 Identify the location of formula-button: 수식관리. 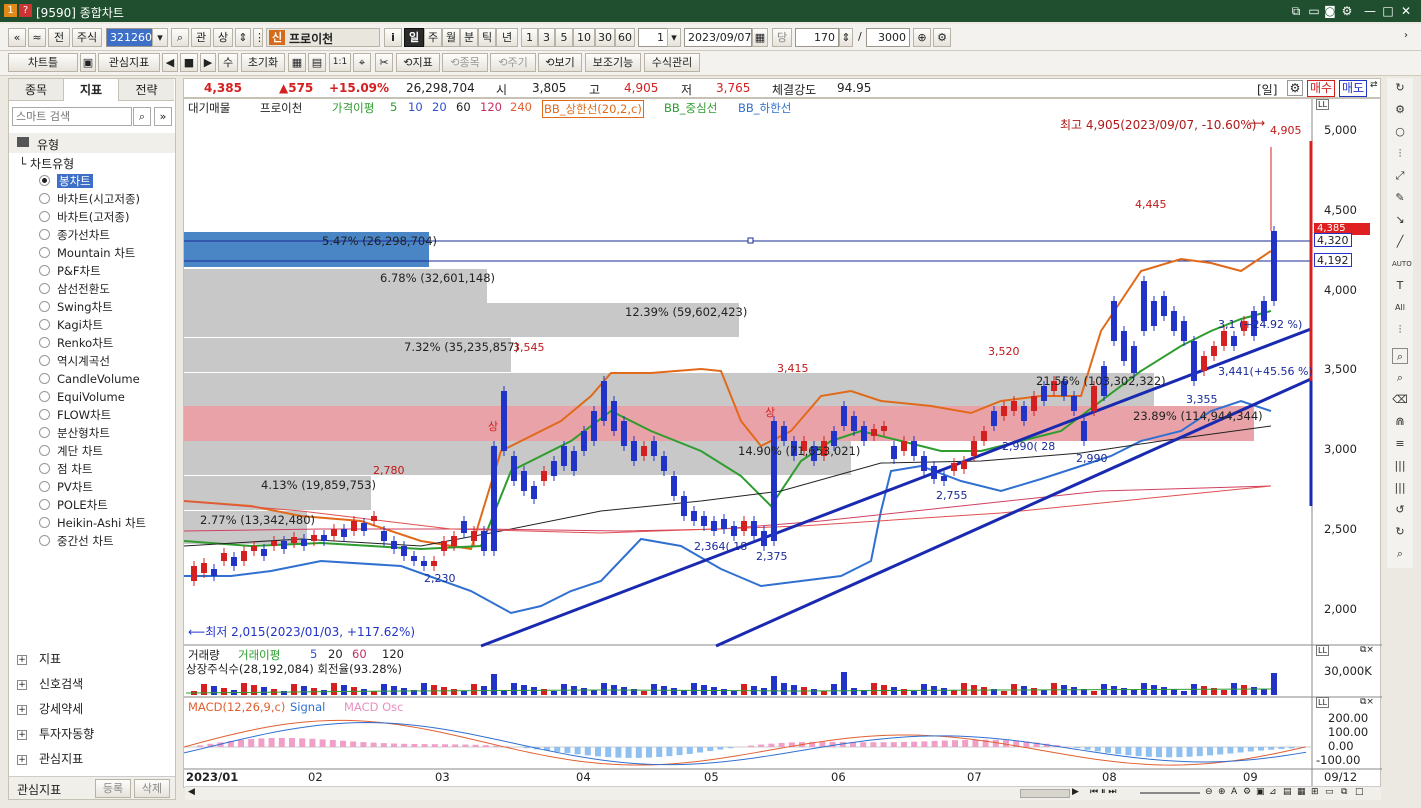
(672, 62).